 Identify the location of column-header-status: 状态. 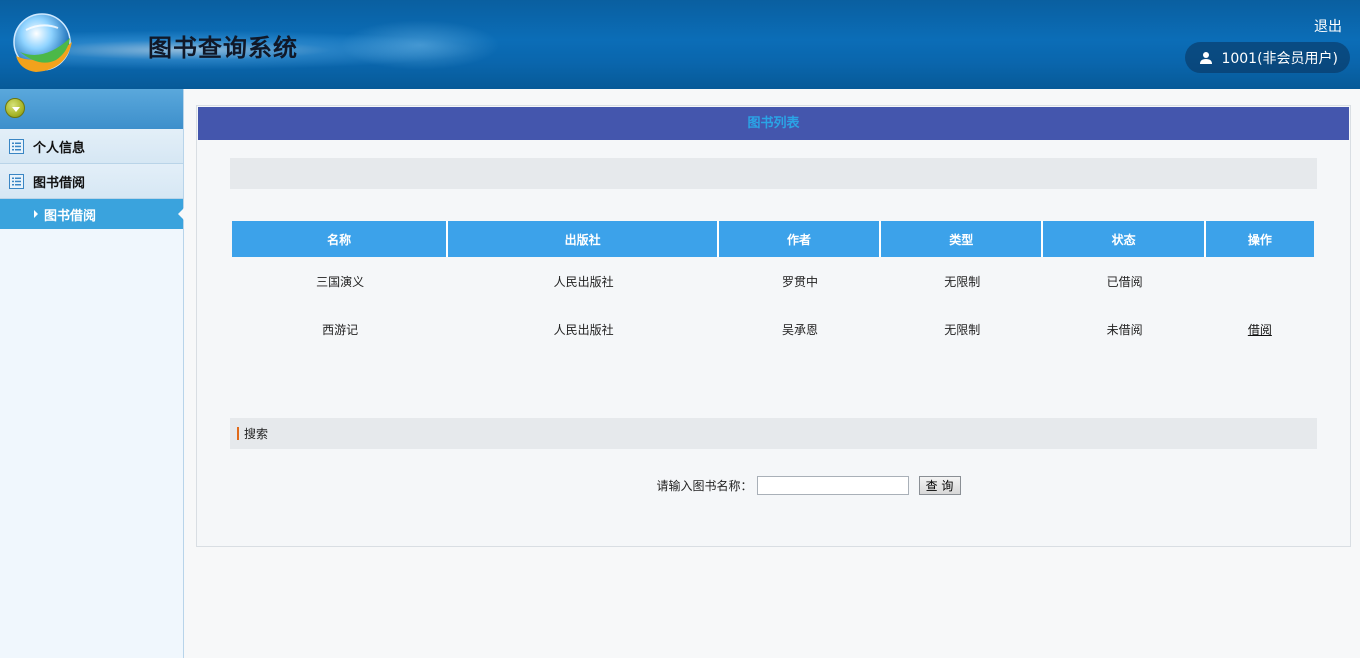
(1124, 239).